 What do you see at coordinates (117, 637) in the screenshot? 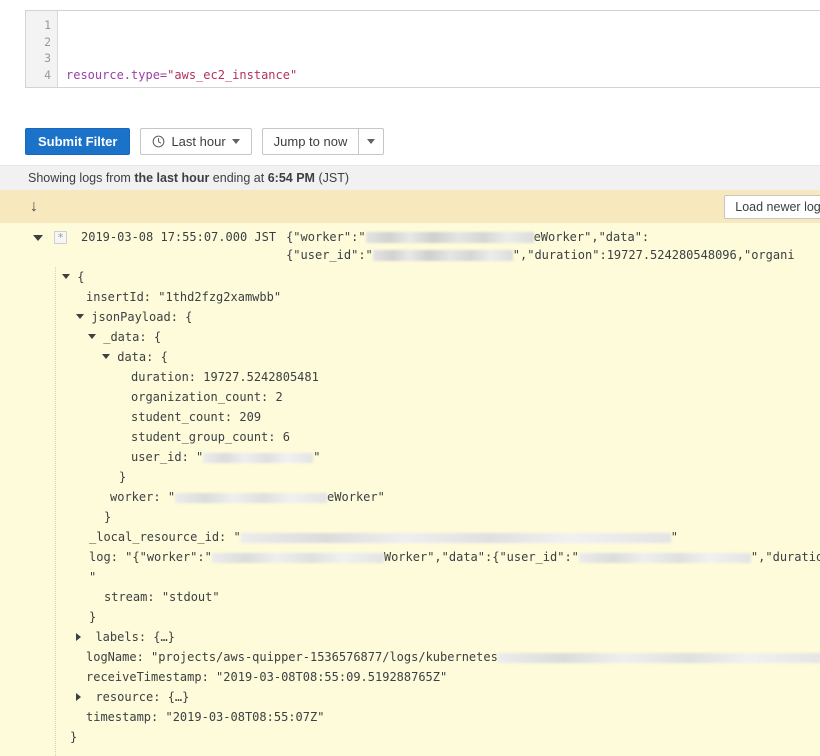
I see `tree-key: labels` at bounding box center [117, 637].